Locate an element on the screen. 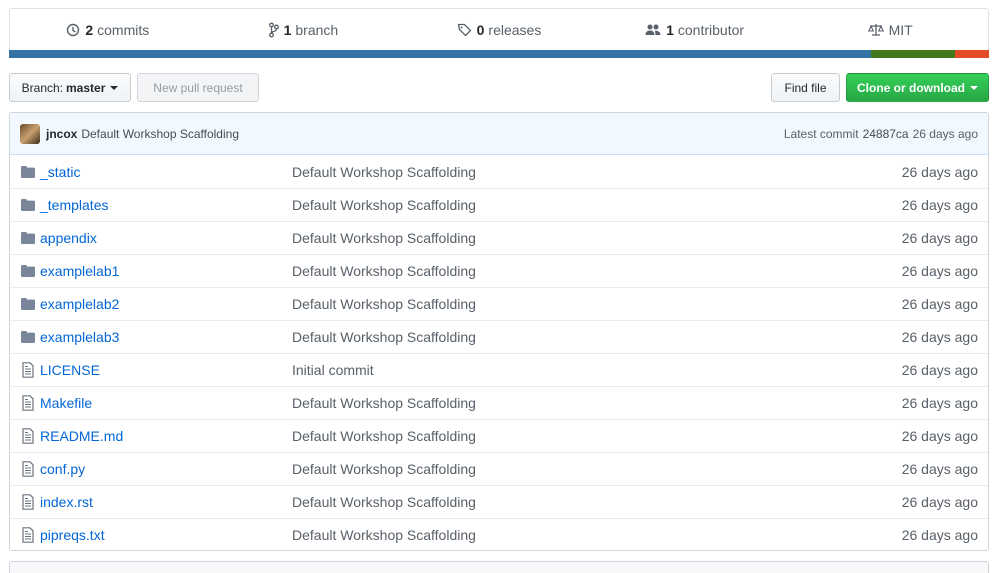  branches-link: 1 branch is located at coordinates (304, 29).